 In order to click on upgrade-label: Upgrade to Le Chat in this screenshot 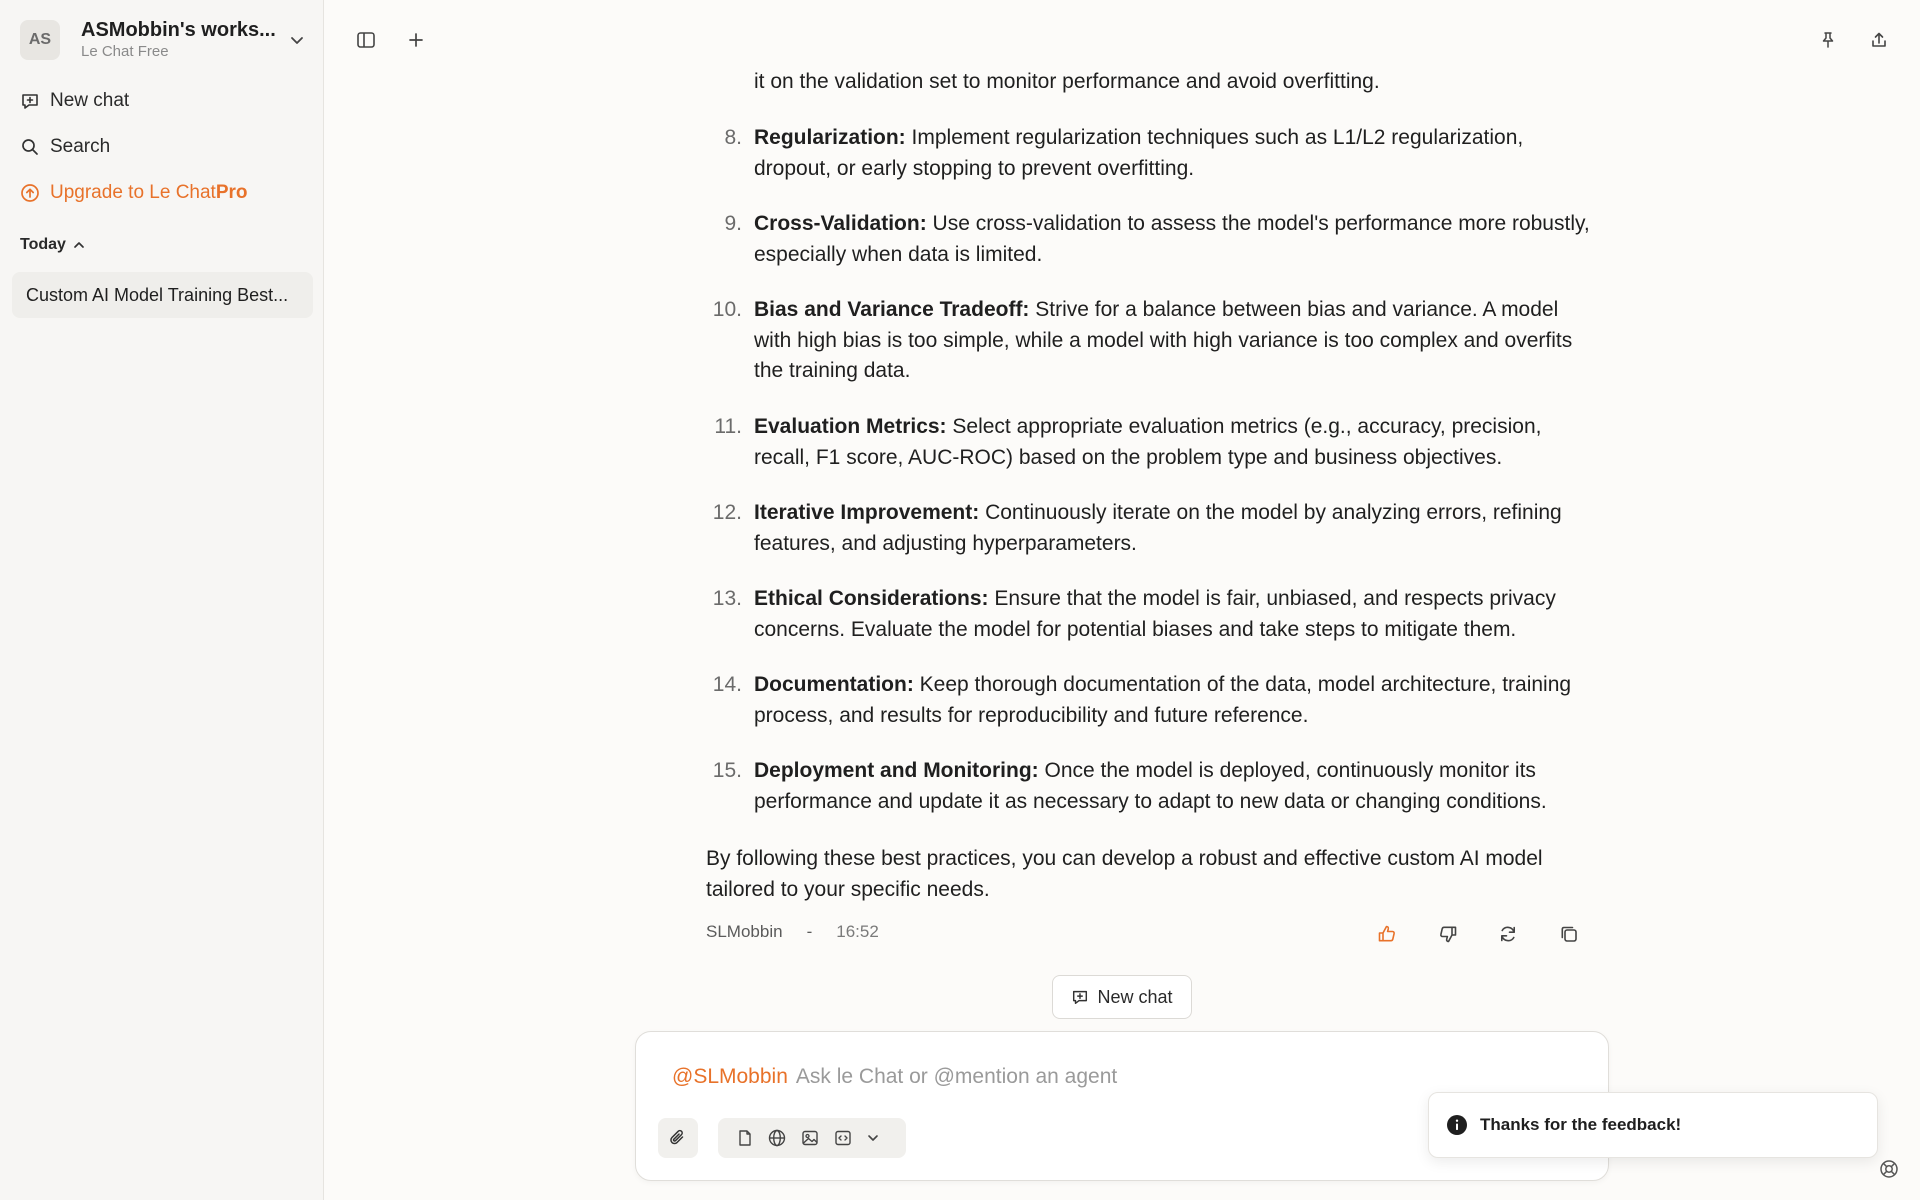, I will do `click(133, 192)`.